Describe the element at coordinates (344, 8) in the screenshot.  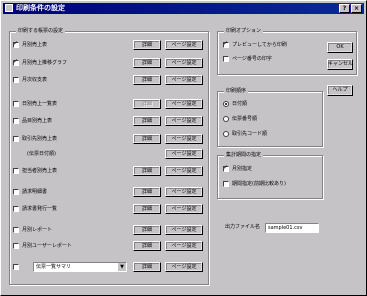
I see `help-title-button: ?` at that location.